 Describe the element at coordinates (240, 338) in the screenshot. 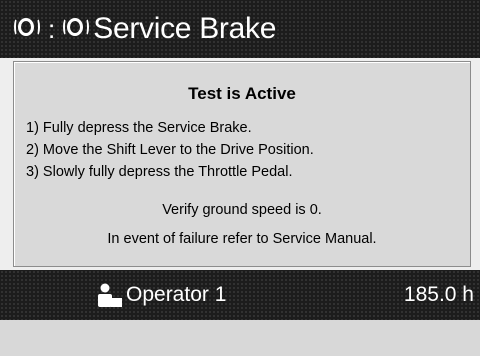

I see `footer-area` at that location.